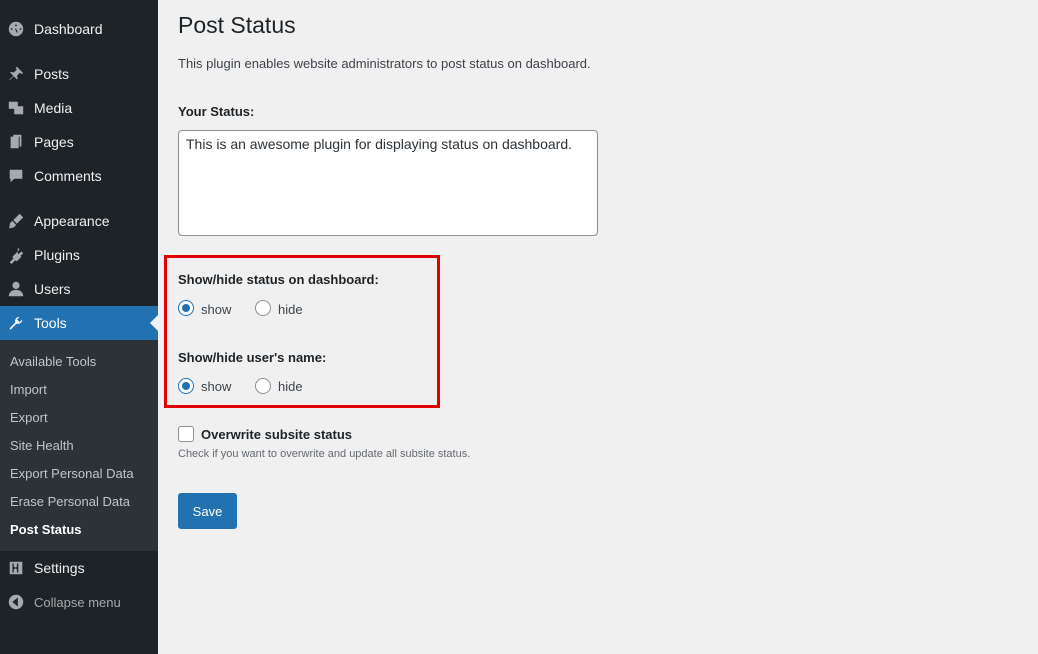  I want to click on dashboard-show-label: show, so click(216, 309).